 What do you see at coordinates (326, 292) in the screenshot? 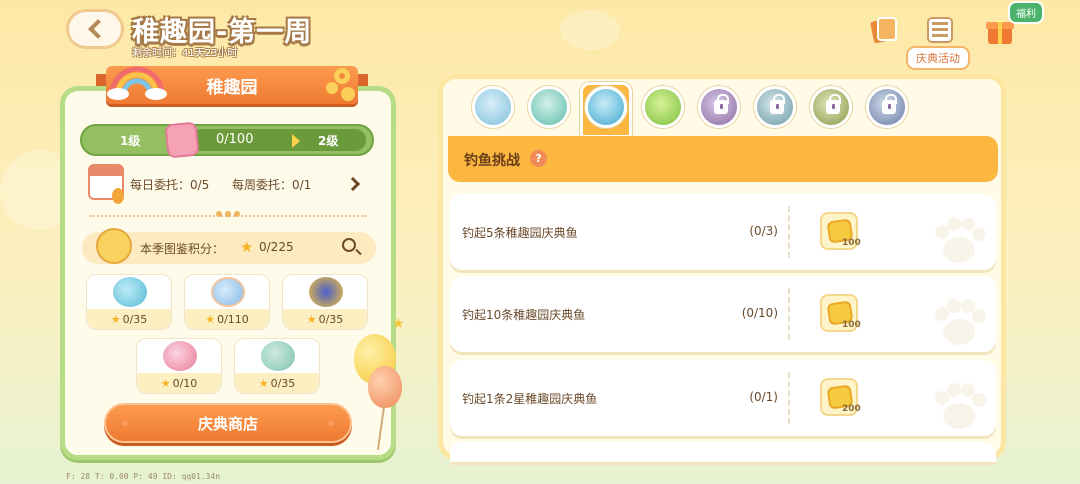
I see `butterfly-icon` at bounding box center [326, 292].